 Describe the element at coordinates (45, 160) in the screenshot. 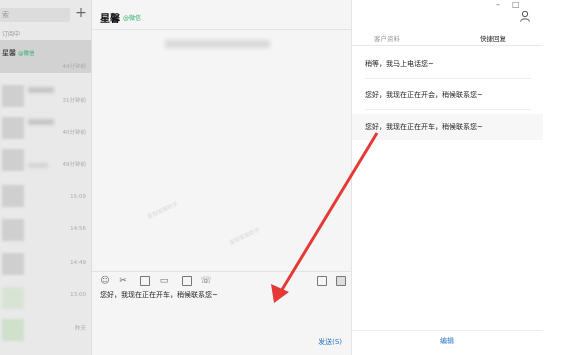

I see `chat-item: 49分钟前` at that location.